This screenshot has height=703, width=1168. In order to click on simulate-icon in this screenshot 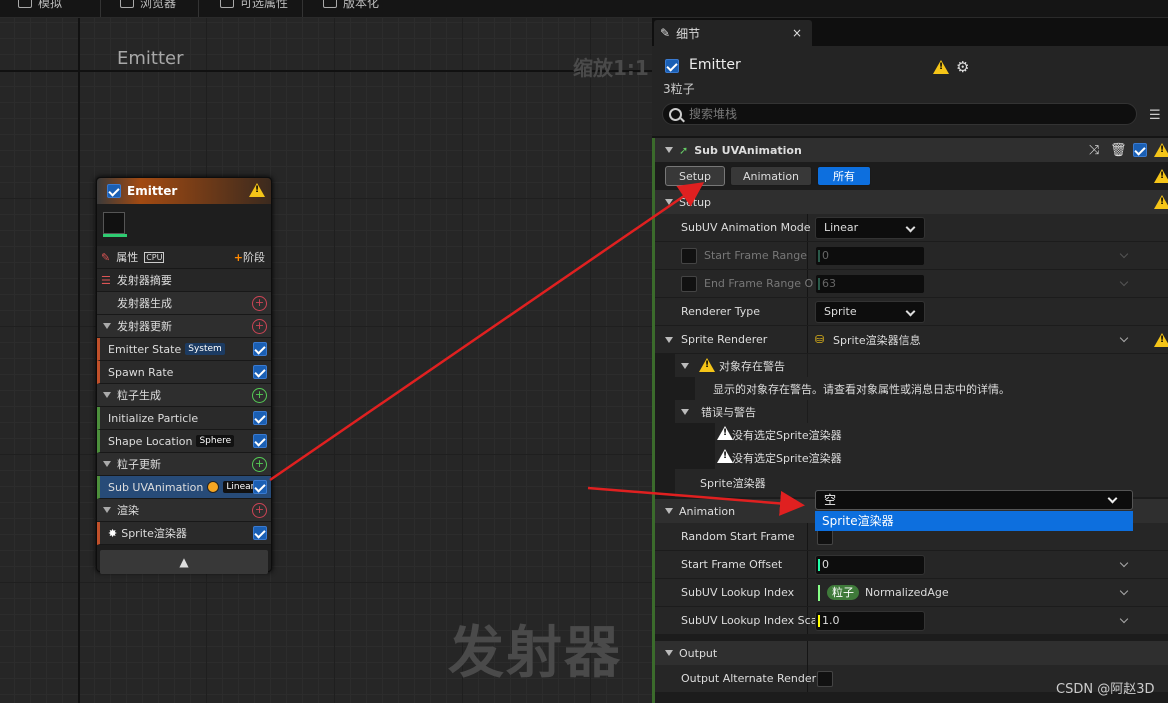, I will do `click(25, 4)`.